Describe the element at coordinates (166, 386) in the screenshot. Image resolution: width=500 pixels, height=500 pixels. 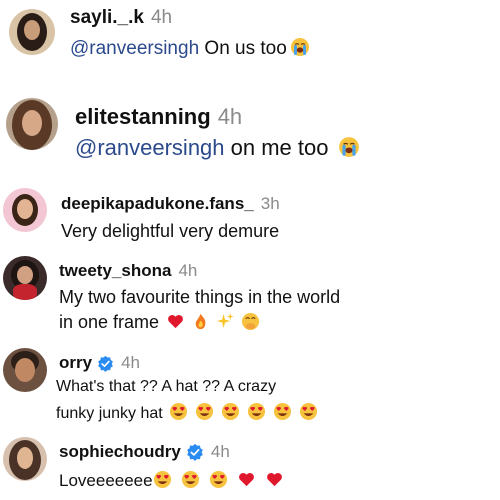
I see `comment-text: What's that ?? A hat ?? A crazy` at that location.